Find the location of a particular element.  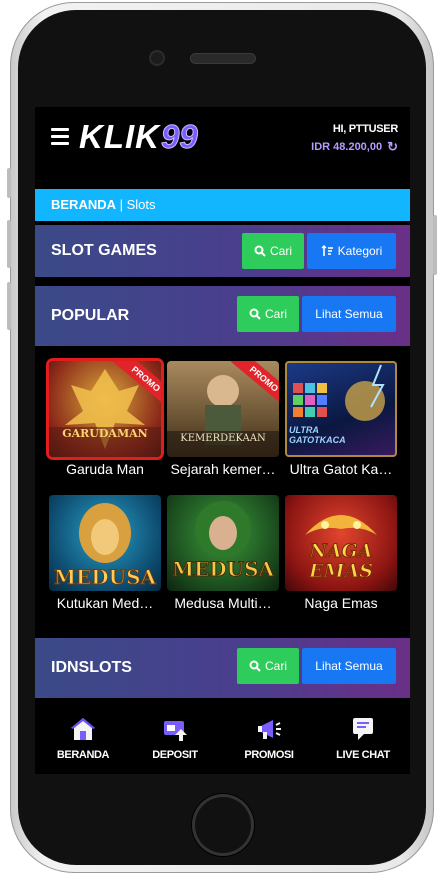

popular-search-button: Cari is located at coordinates (268, 314).